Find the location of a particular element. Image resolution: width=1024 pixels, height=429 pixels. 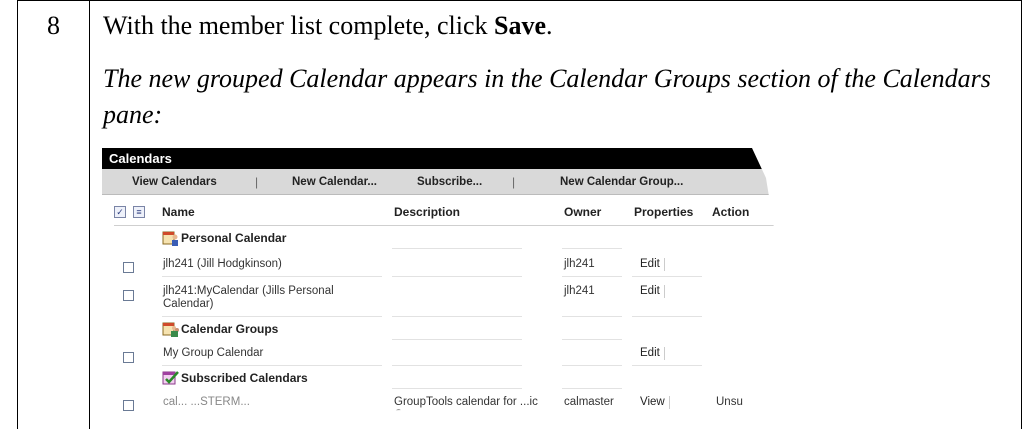

column-owner: Owner is located at coordinates (582, 212).